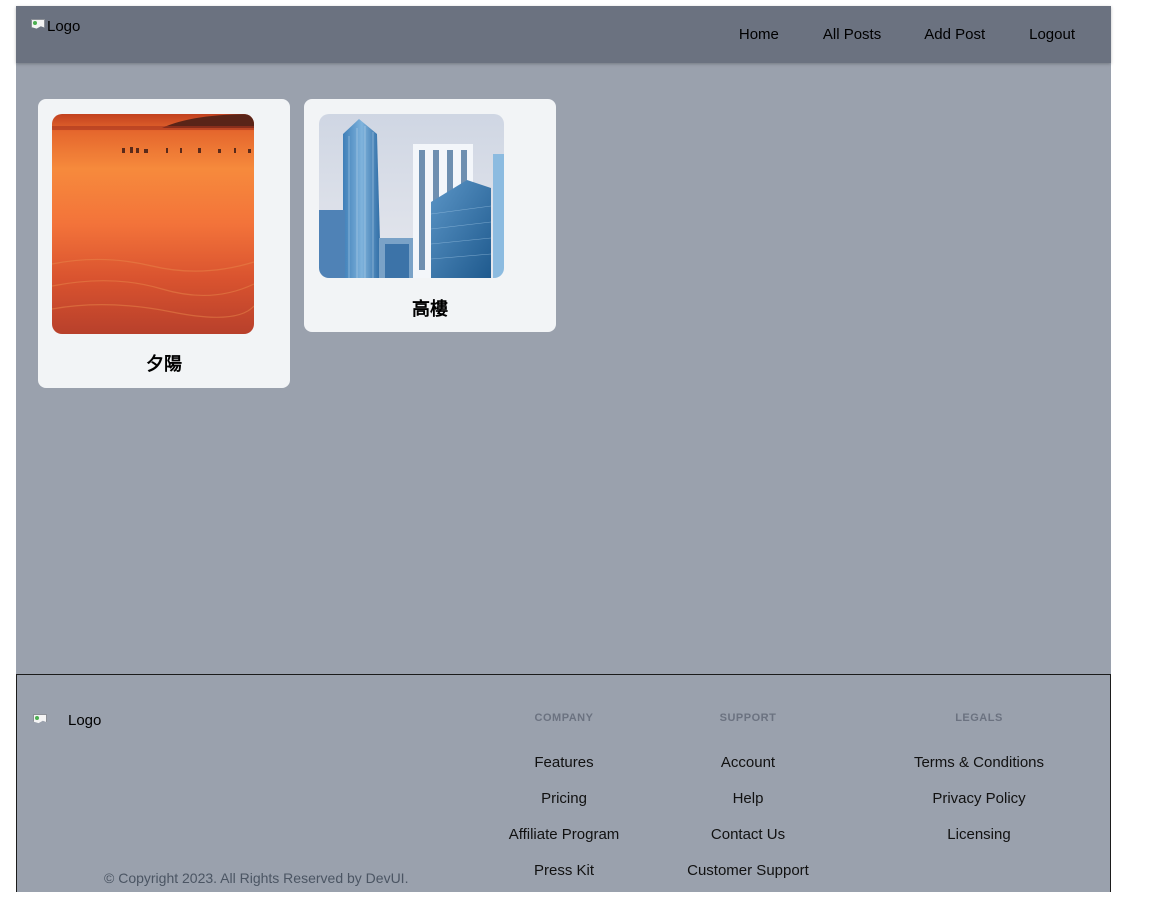  Describe the element at coordinates (759, 34) in the screenshot. I see `nav-home: Home` at that location.